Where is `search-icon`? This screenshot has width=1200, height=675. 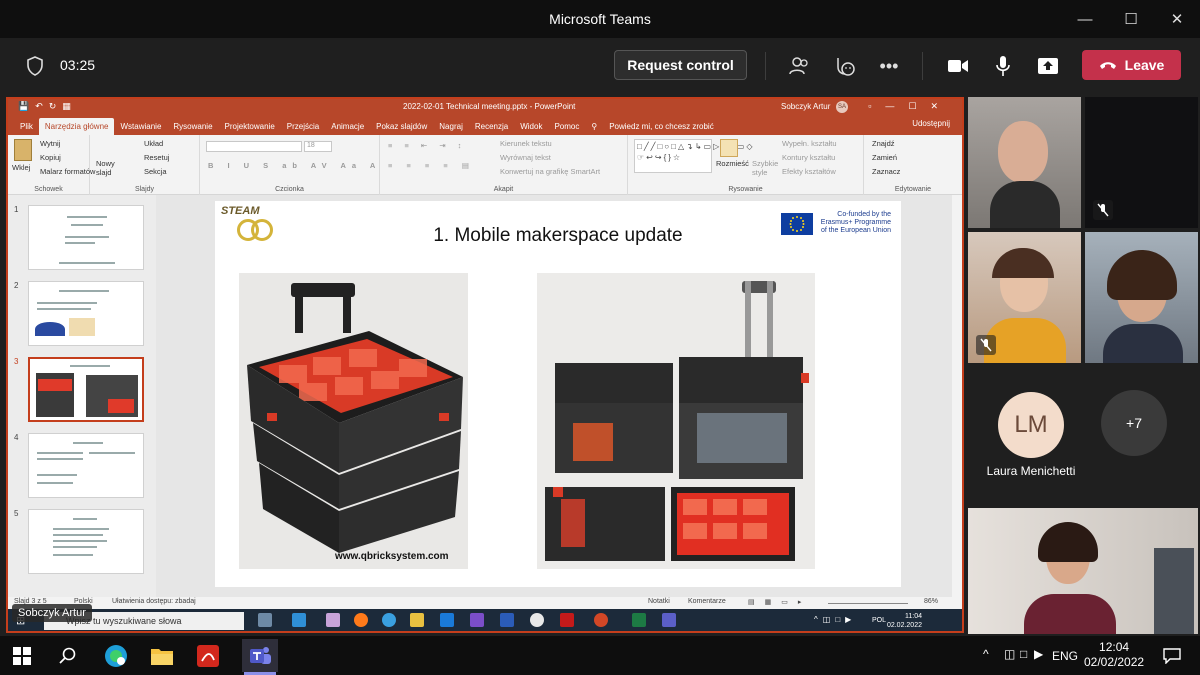
search-icon is located at coordinates (68, 656).